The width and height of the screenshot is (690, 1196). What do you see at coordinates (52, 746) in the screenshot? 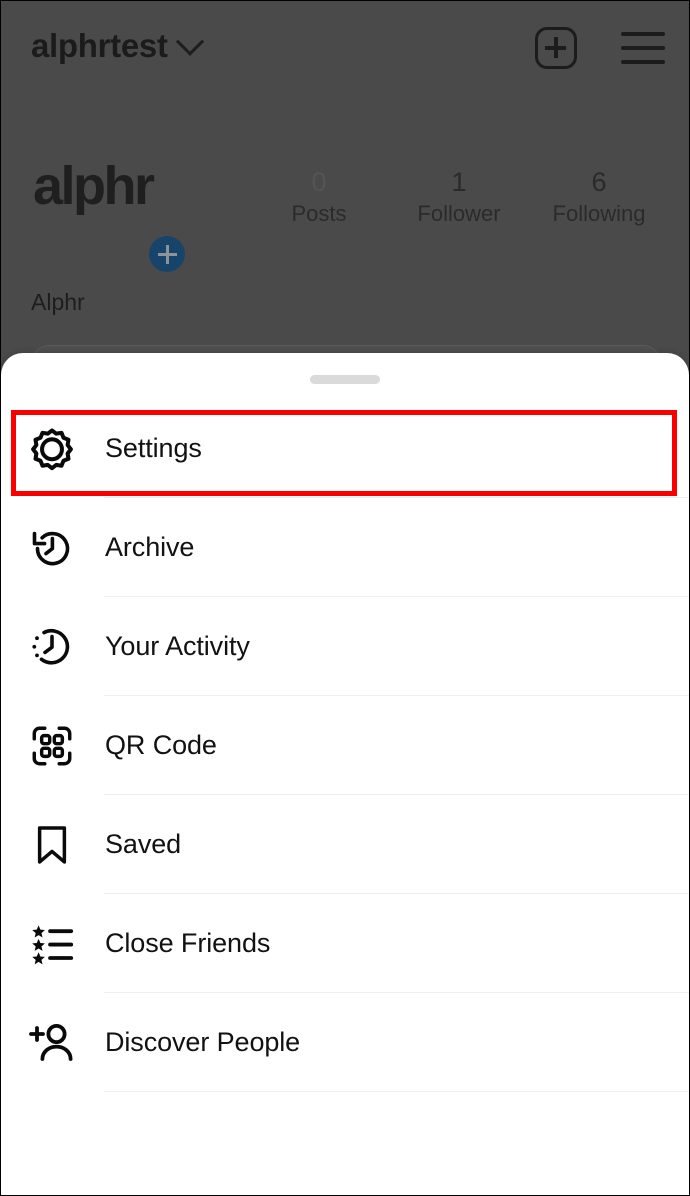
I see `qr-code-icon` at bounding box center [52, 746].